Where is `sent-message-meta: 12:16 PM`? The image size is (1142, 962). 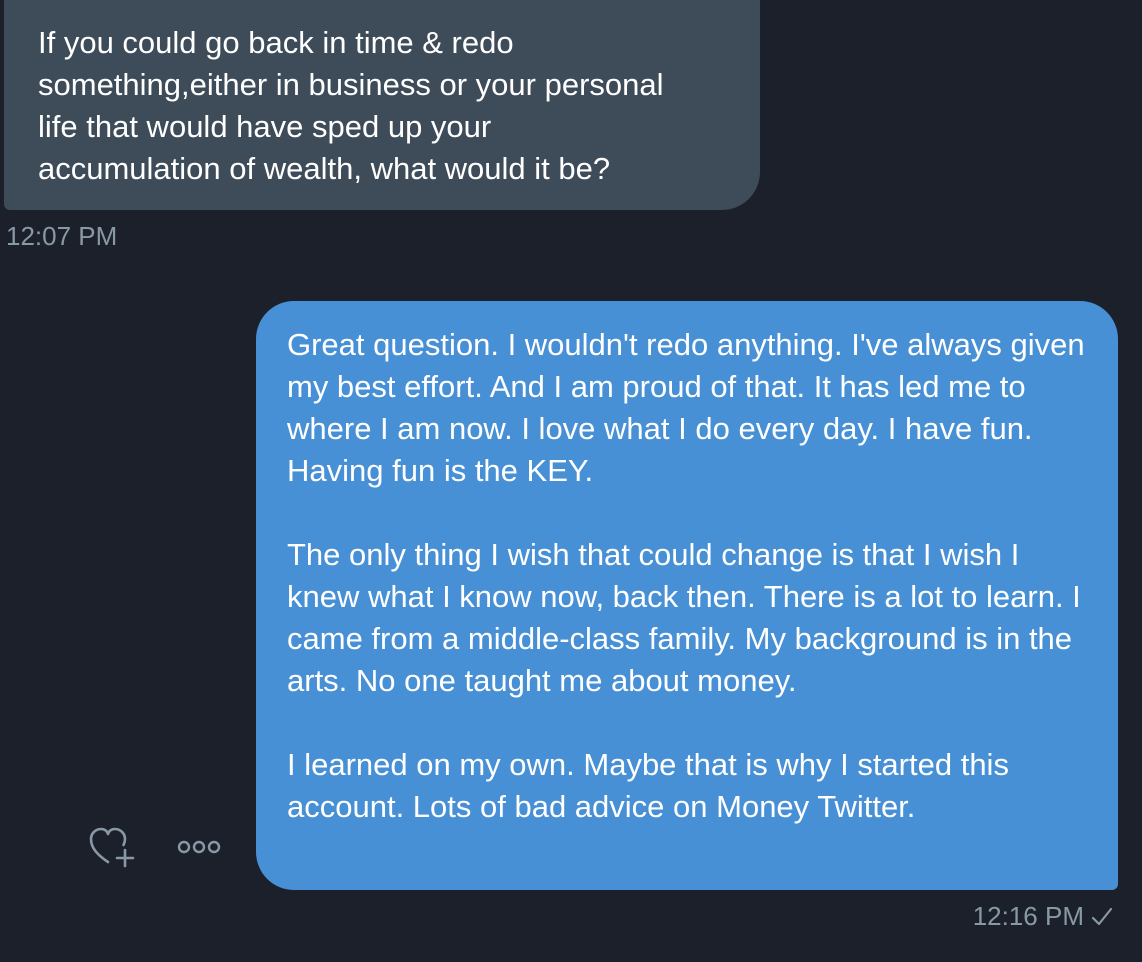
sent-message-meta: 12:16 PM is located at coordinates (1043, 916).